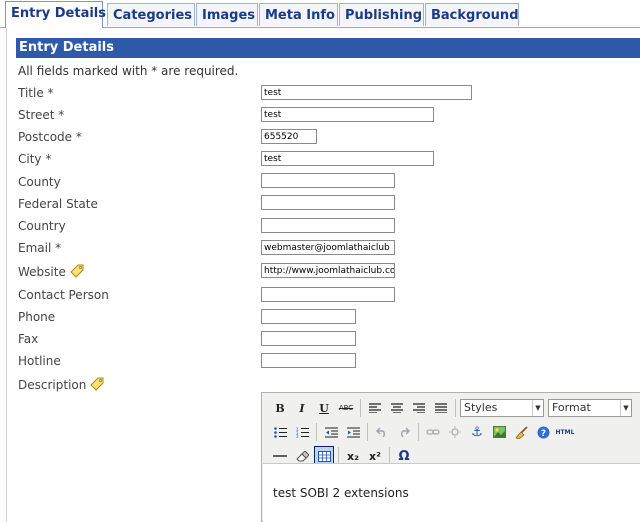 This screenshot has height=522, width=640. I want to click on label-federal-state: Federal State, so click(58, 204).